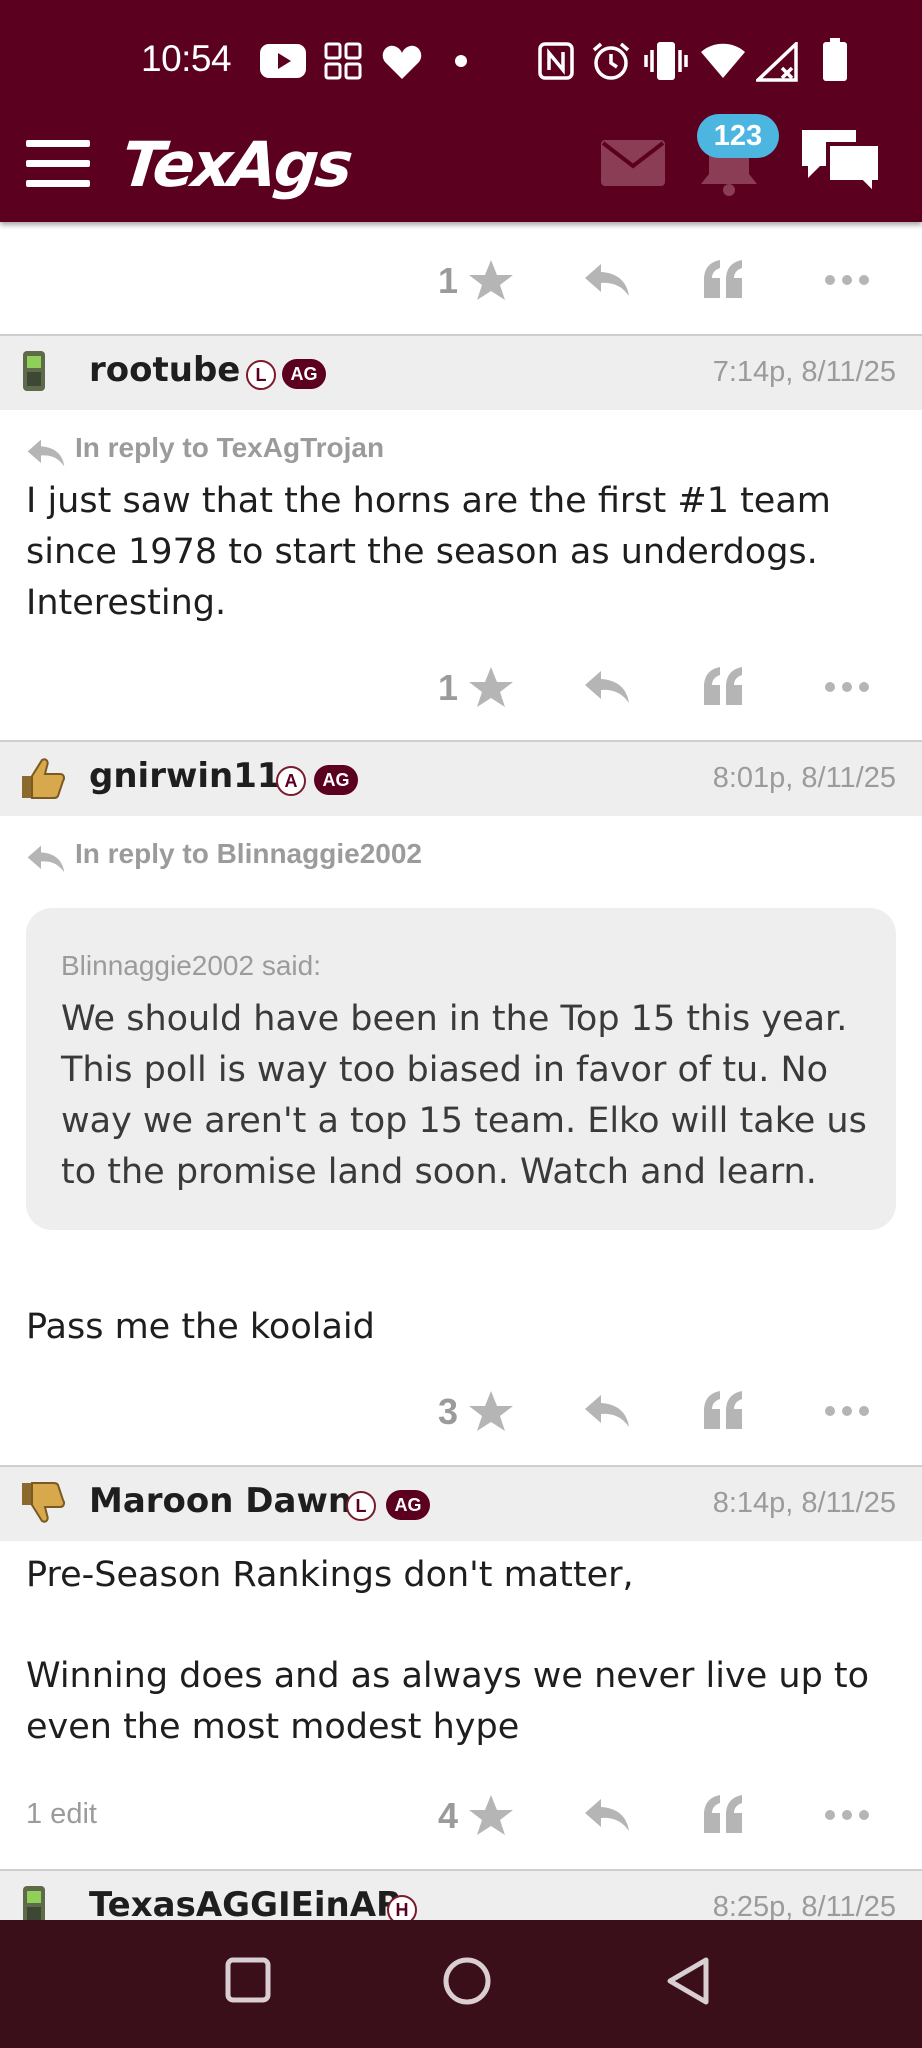 This screenshot has width=922, height=2048. I want to click on nfc-icon, so click(556, 61).